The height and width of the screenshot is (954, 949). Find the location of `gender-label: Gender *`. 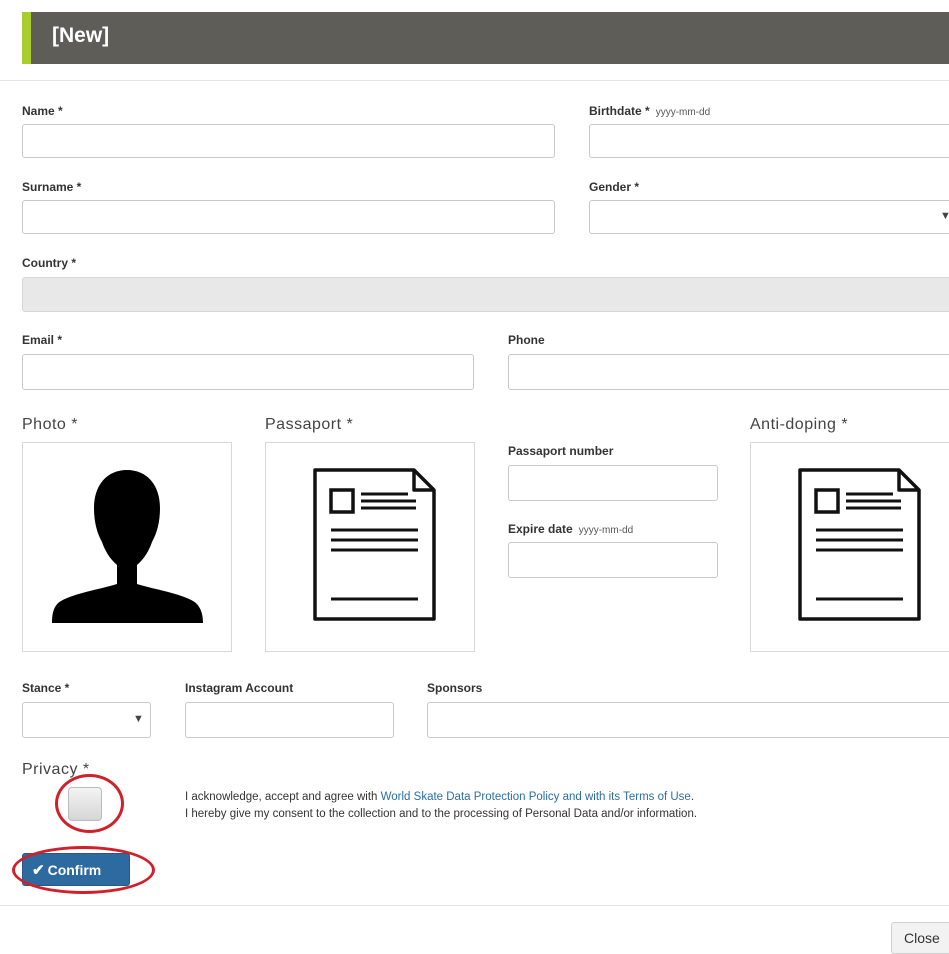

gender-label: Gender * is located at coordinates (614, 187).